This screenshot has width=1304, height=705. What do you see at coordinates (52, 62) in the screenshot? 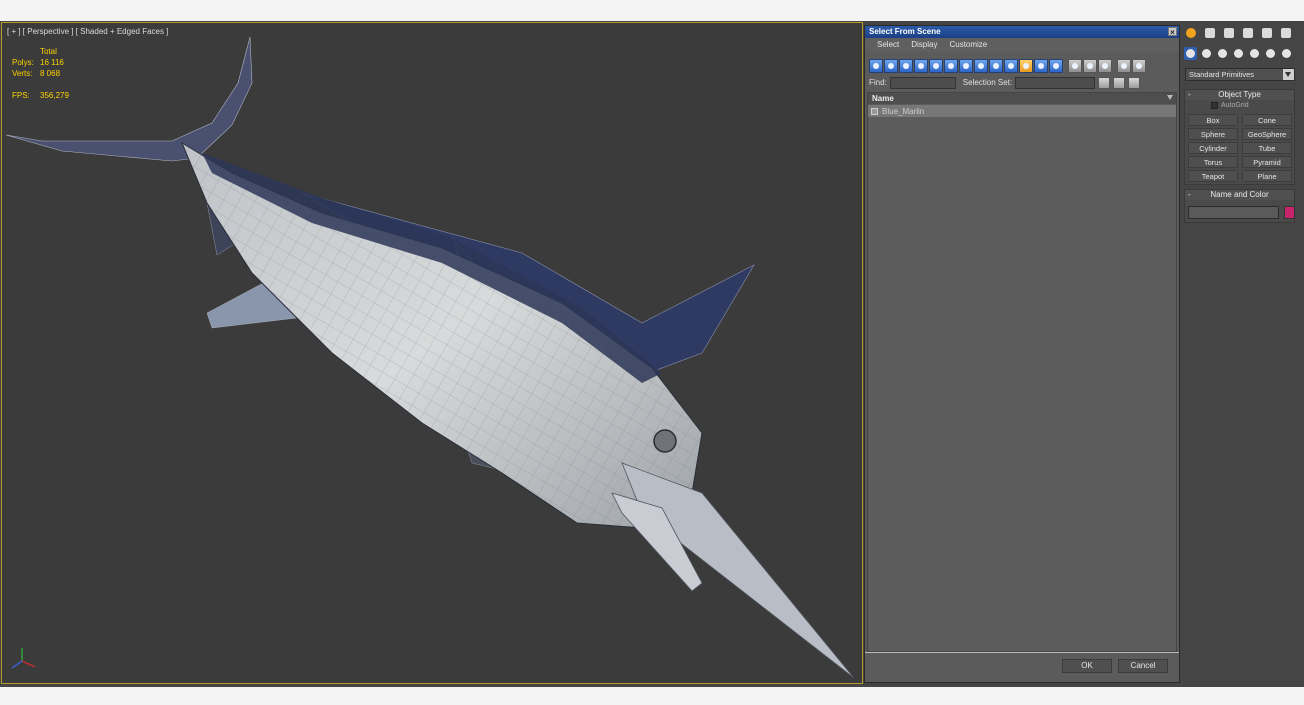
I see `stats-polys-value: 16 116` at bounding box center [52, 62].